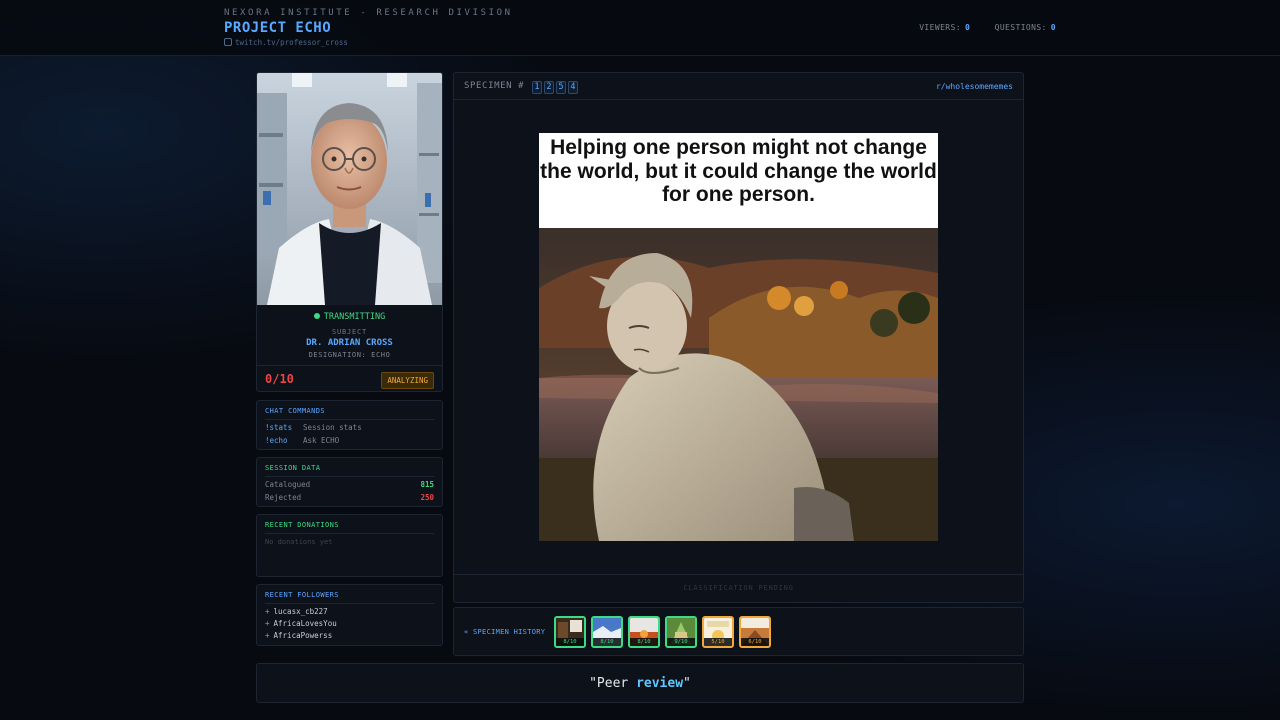  What do you see at coordinates (349, 597) in the screenshot?
I see `followers-title: RECENT FOLLOWERS` at bounding box center [349, 597].